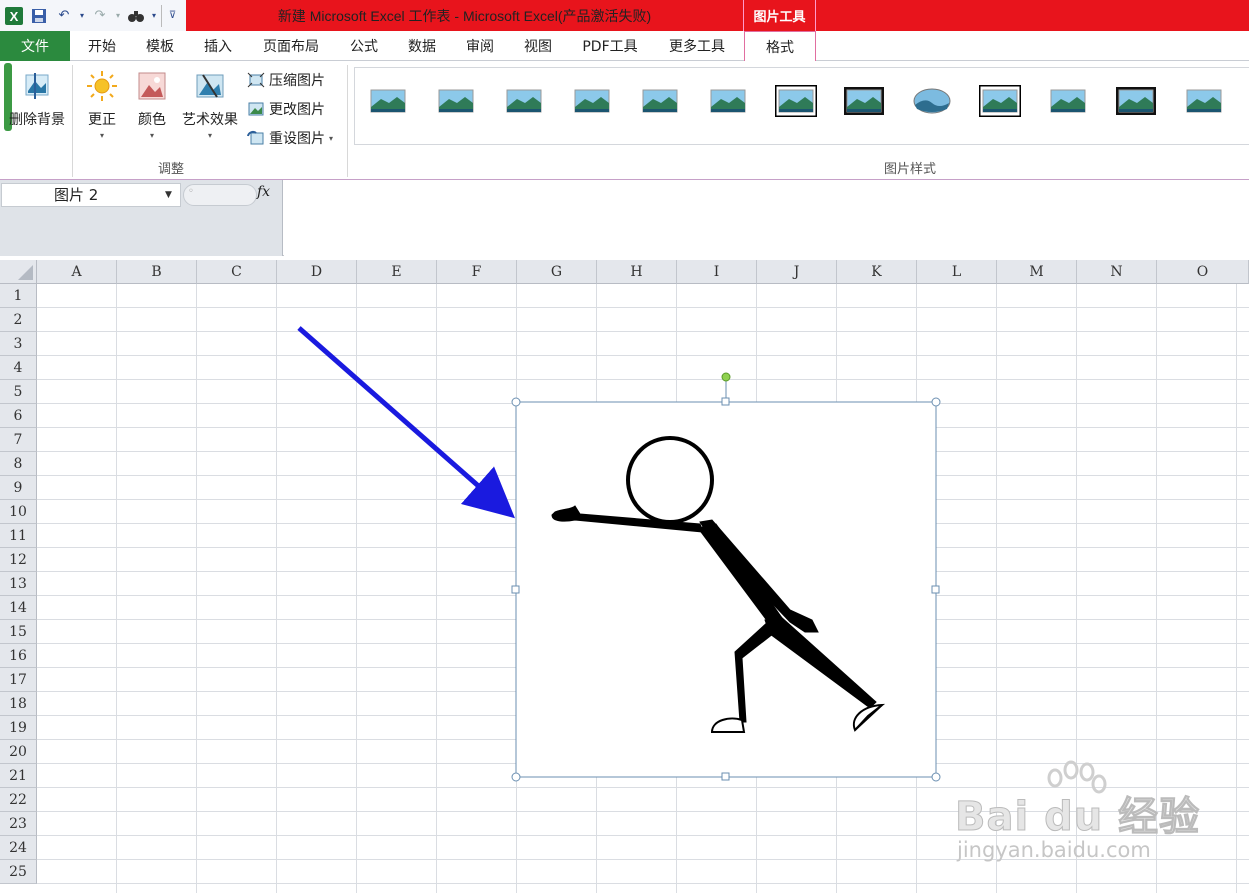 This screenshot has width=1249, height=893. I want to click on row-header: 8, so click(18, 464).